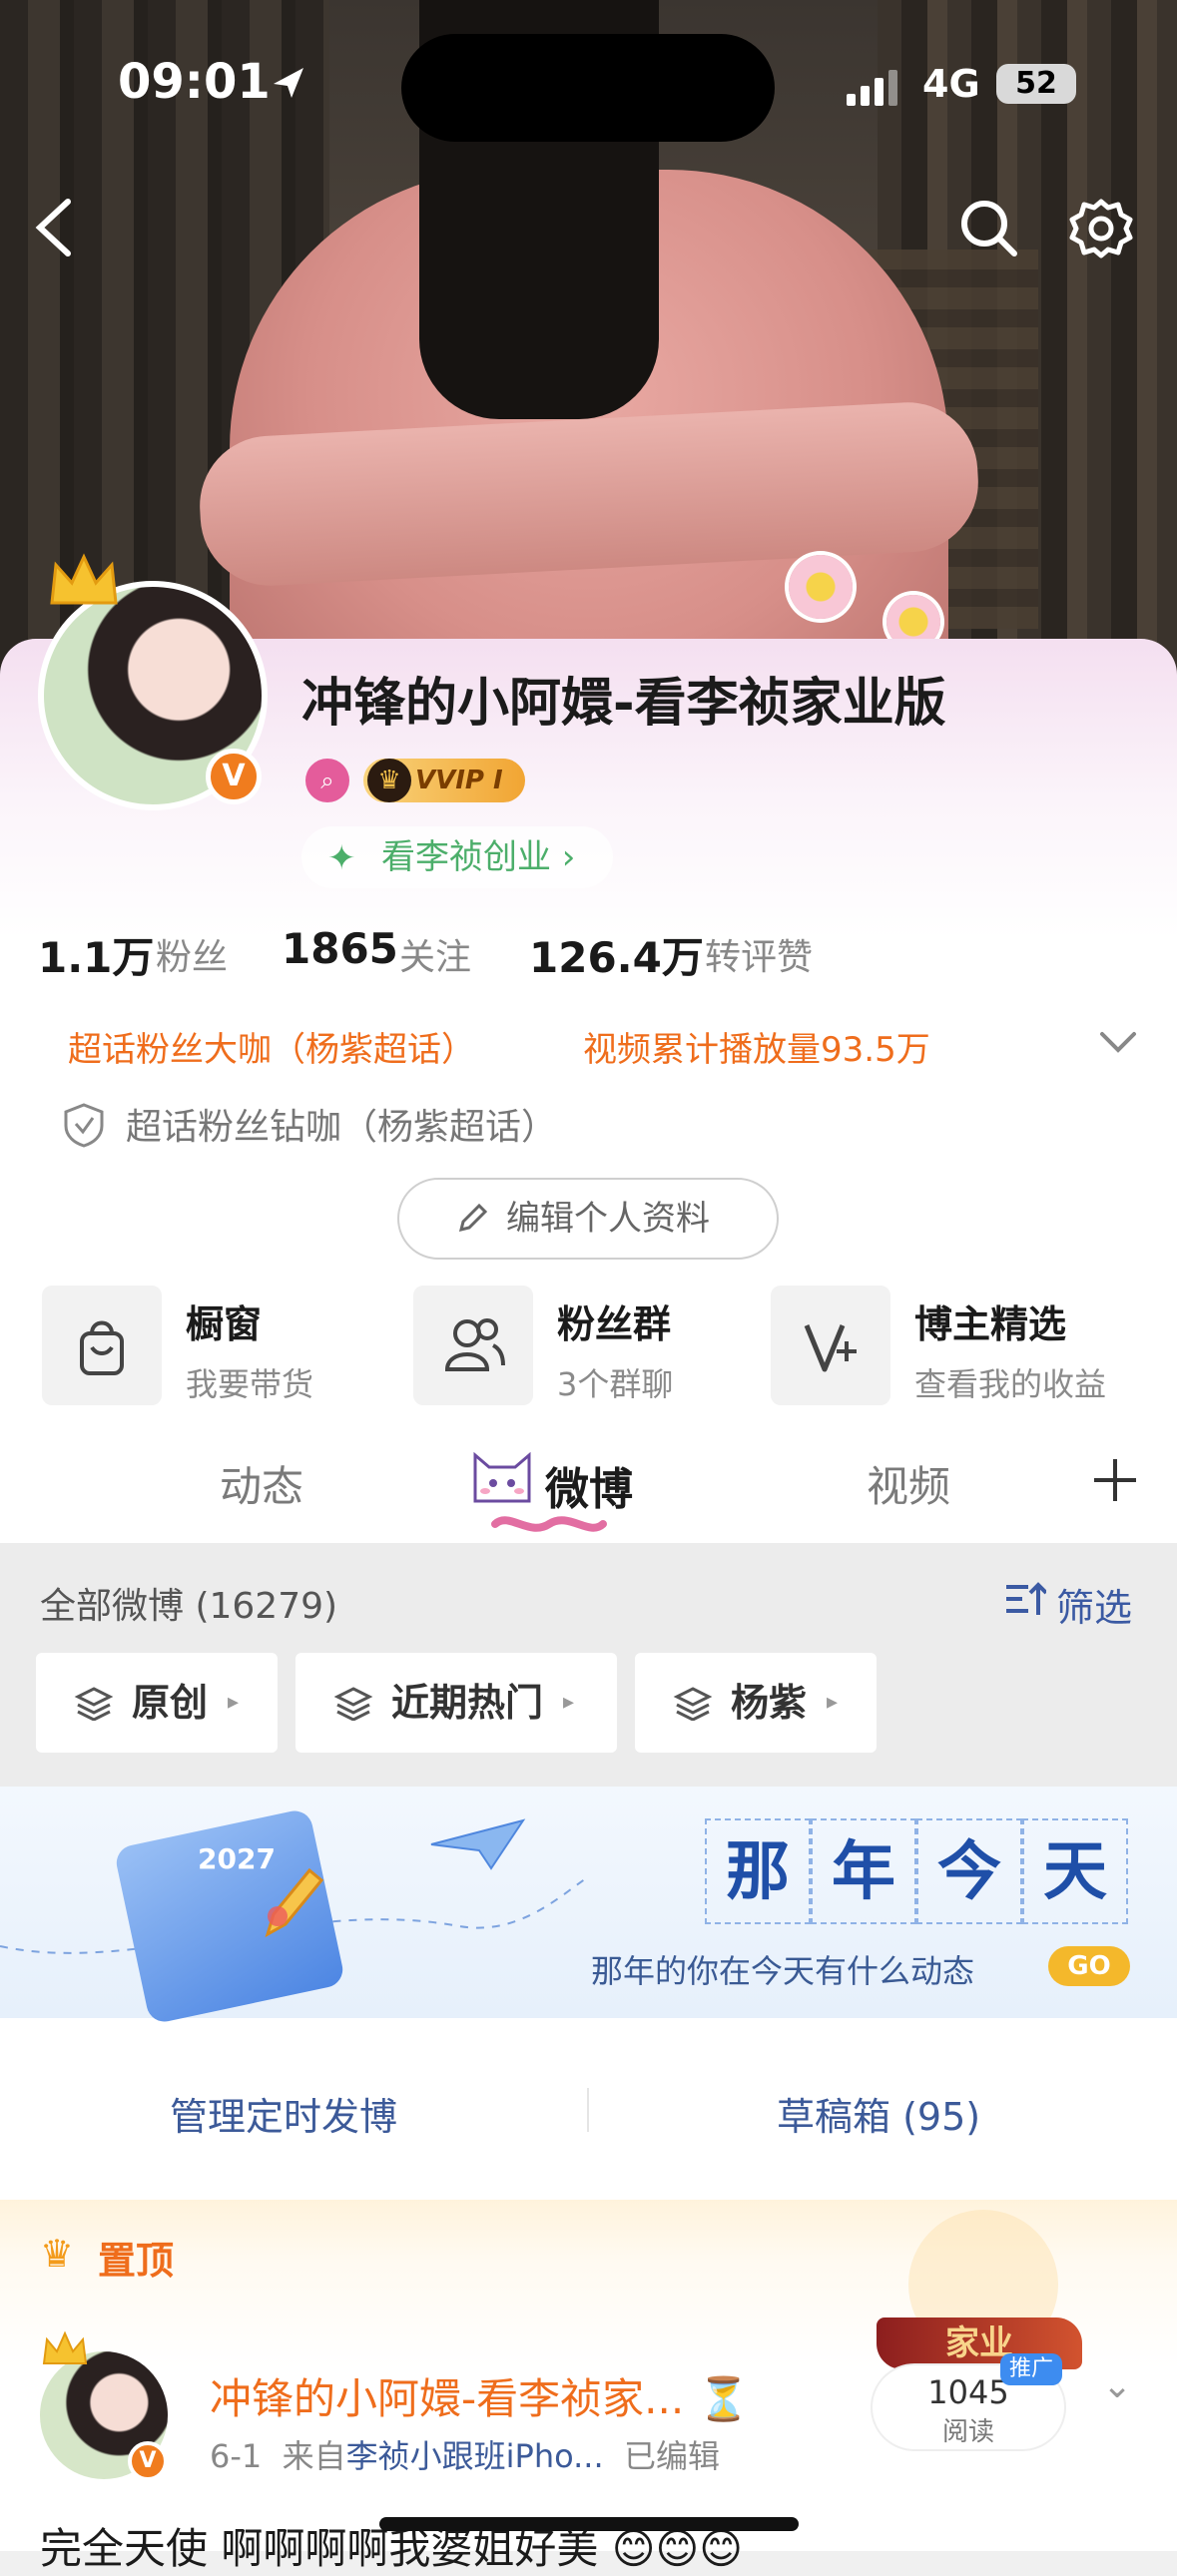  I want to click on signal-icon, so click(872, 88).